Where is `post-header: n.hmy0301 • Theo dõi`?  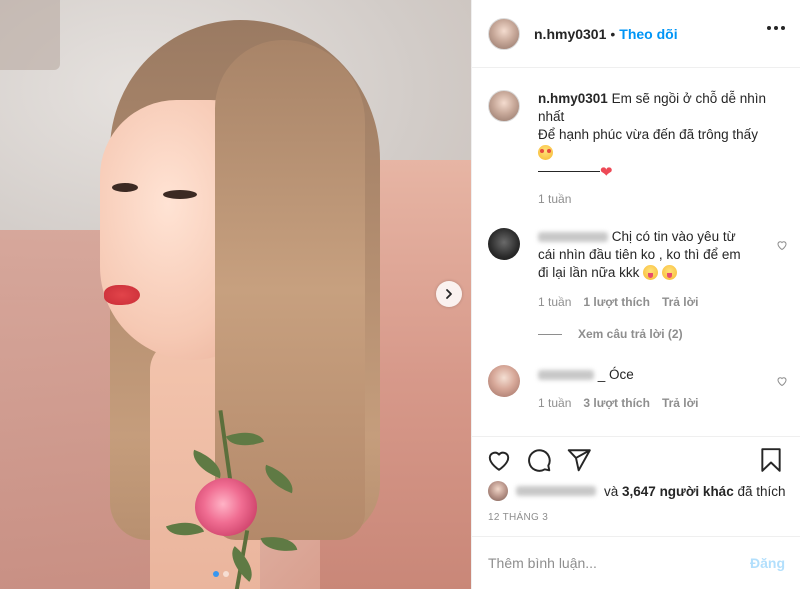 post-header: n.hmy0301 • Theo dõi is located at coordinates (636, 34).